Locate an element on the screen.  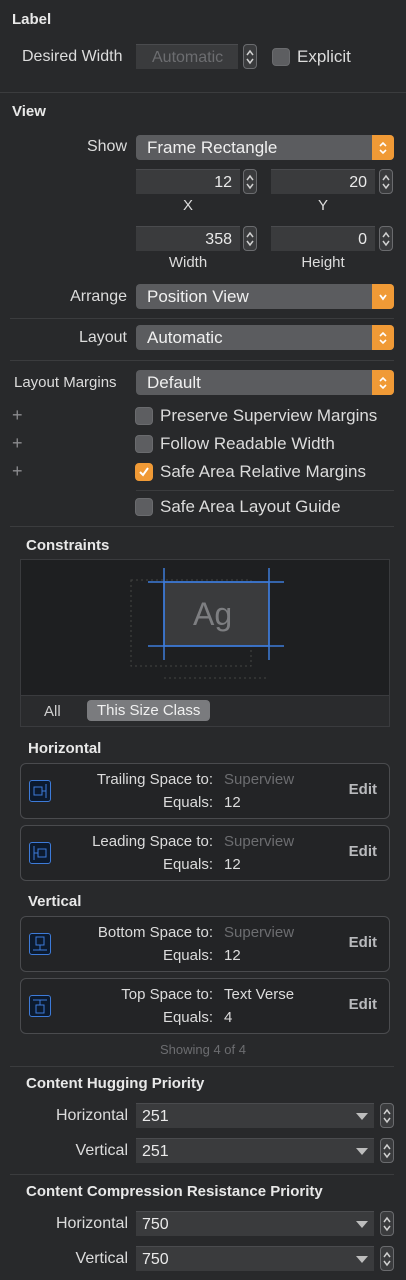
safe-area-guide-checkbox is located at coordinates (144, 507).